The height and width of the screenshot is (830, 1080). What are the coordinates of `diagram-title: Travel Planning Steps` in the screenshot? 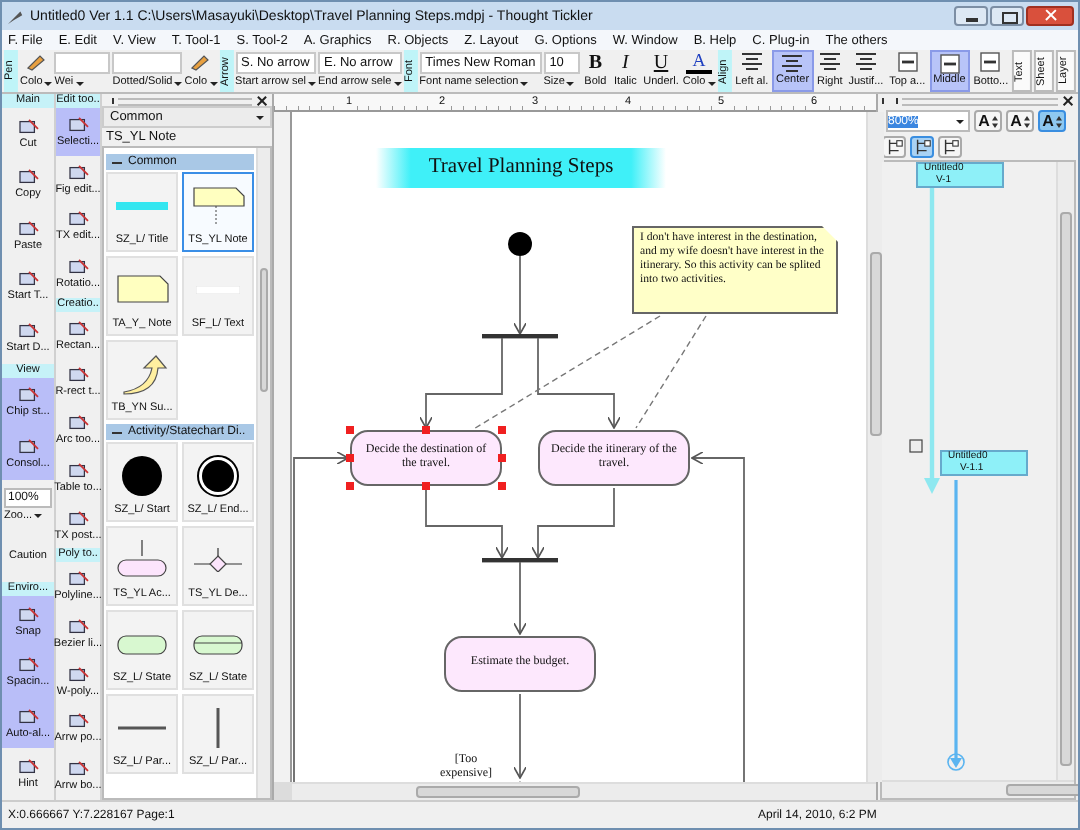 It's located at (521, 168).